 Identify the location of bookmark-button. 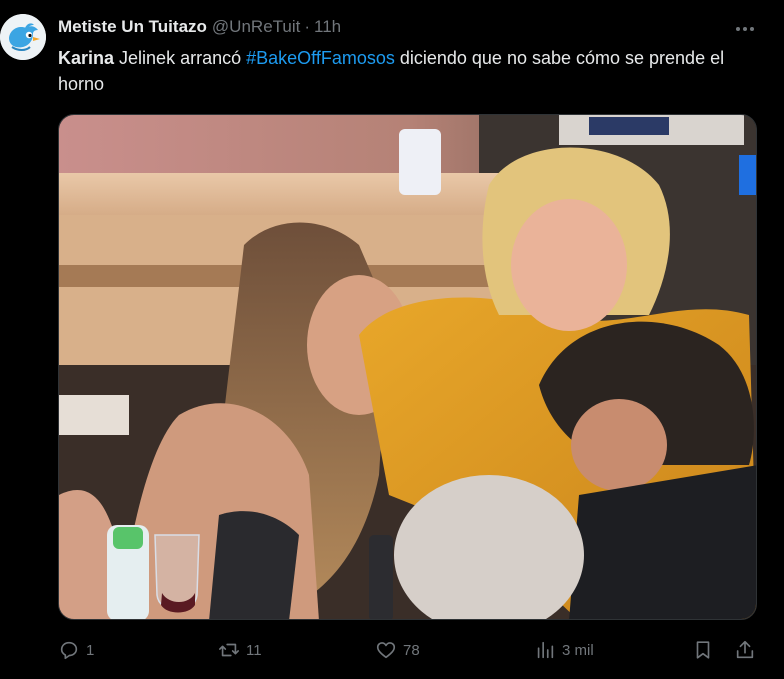
(703, 650).